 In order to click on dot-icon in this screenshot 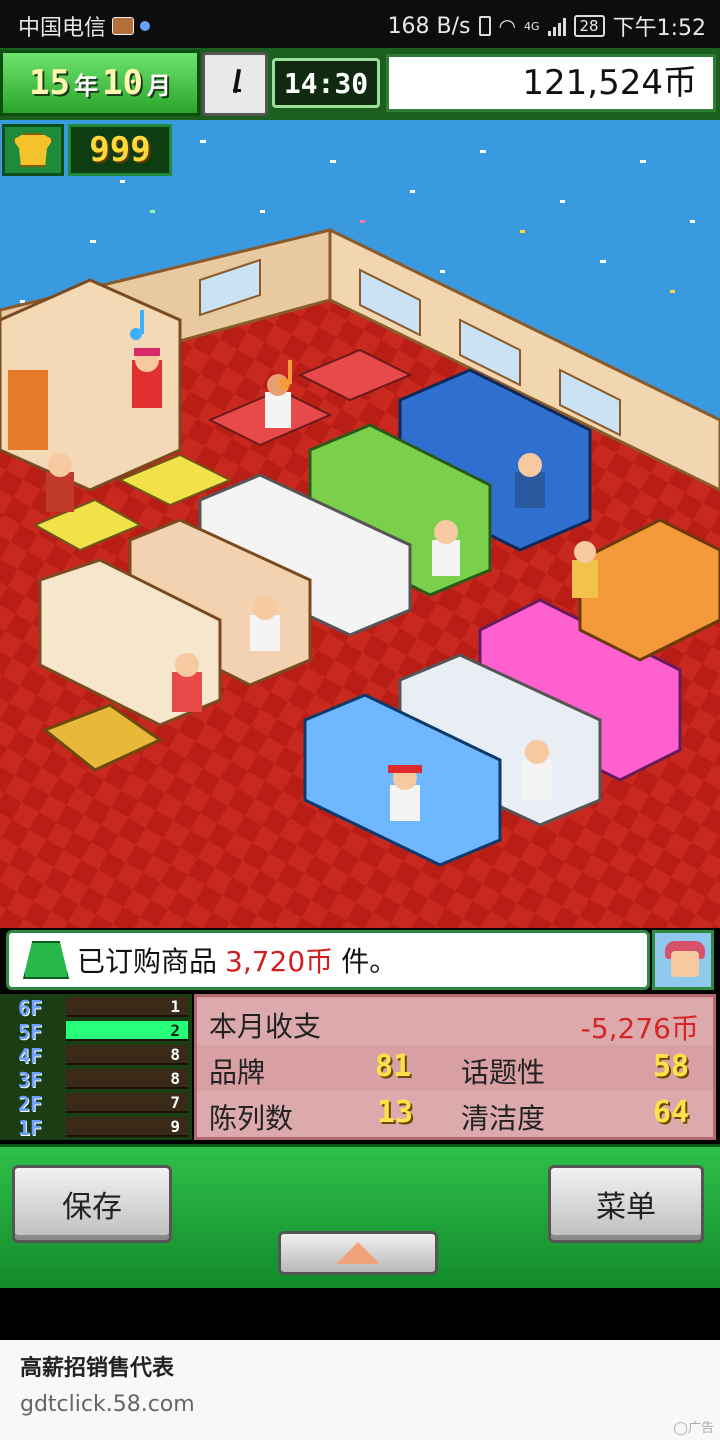, I will do `click(145, 26)`.